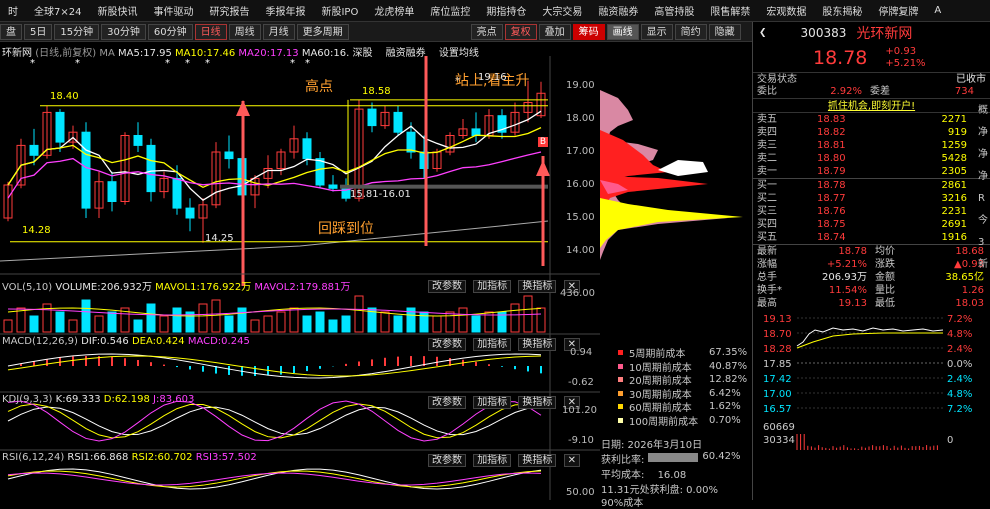 This screenshot has width=990, height=509. I want to click on chip-profile-outline, so click(671, 223).